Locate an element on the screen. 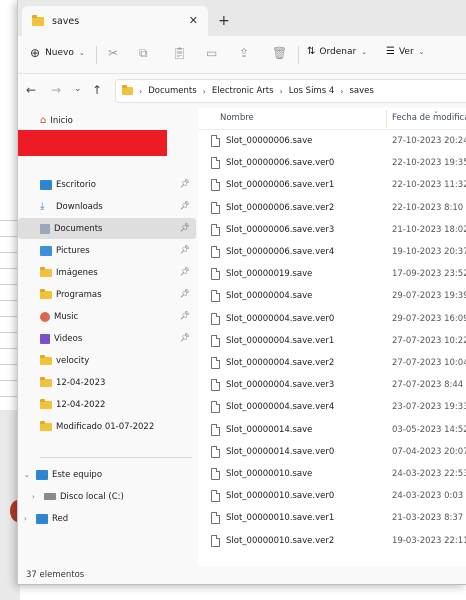  paste-button: 📋︎ is located at coordinates (179, 53).